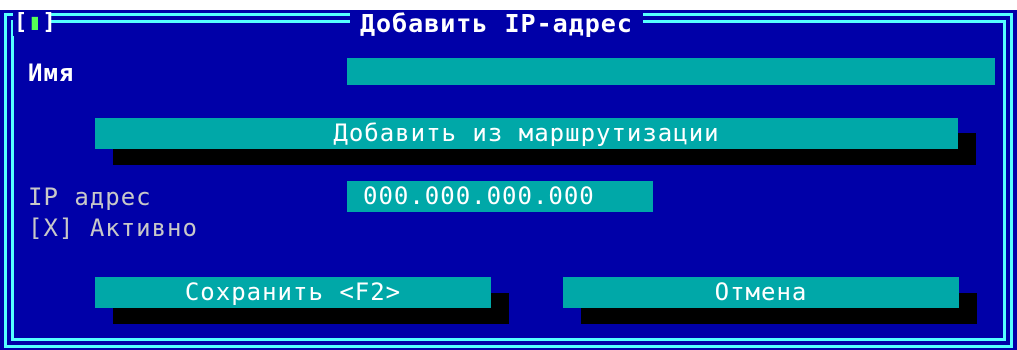 This screenshot has height=350, width=1017. What do you see at coordinates (90, 197) in the screenshot?
I see `ip-address-label: IP адрес` at bounding box center [90, 197].